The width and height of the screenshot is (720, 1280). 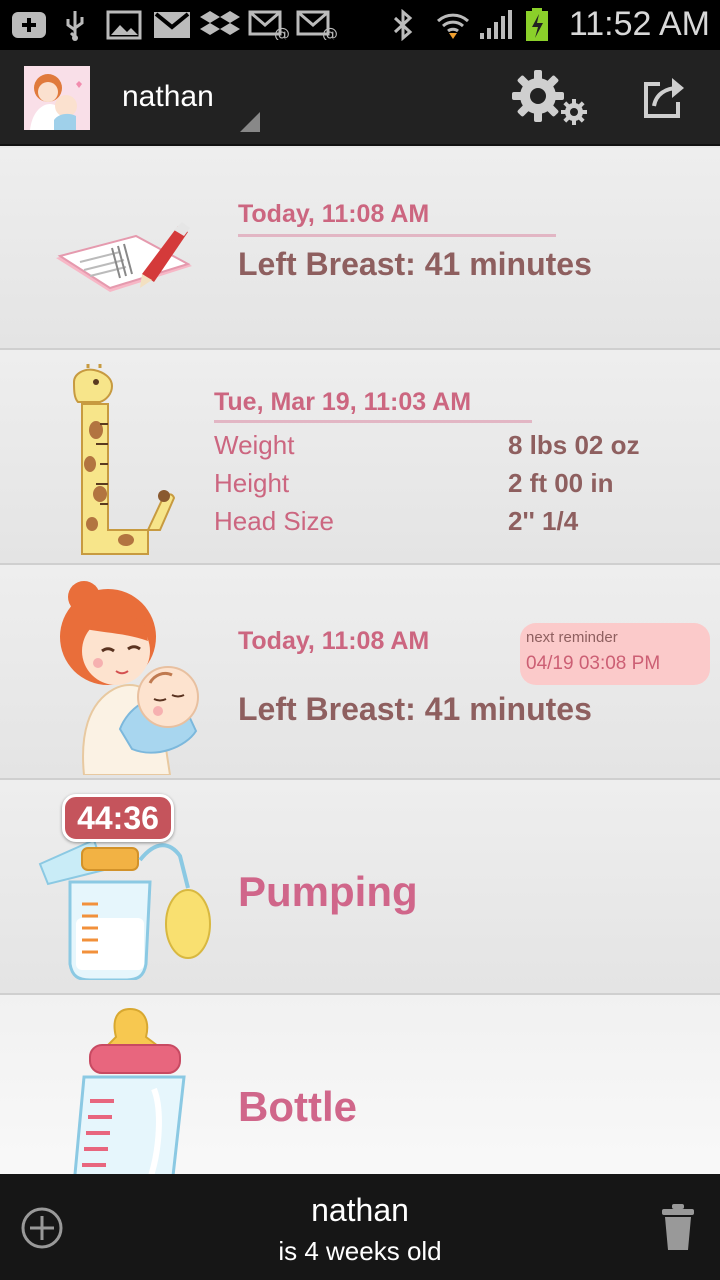 What do you see at coordinates (574, 445) in the screenshot?
I see `measurement-value: 8 lbs 02 oz` at bounding box center [574, 445].